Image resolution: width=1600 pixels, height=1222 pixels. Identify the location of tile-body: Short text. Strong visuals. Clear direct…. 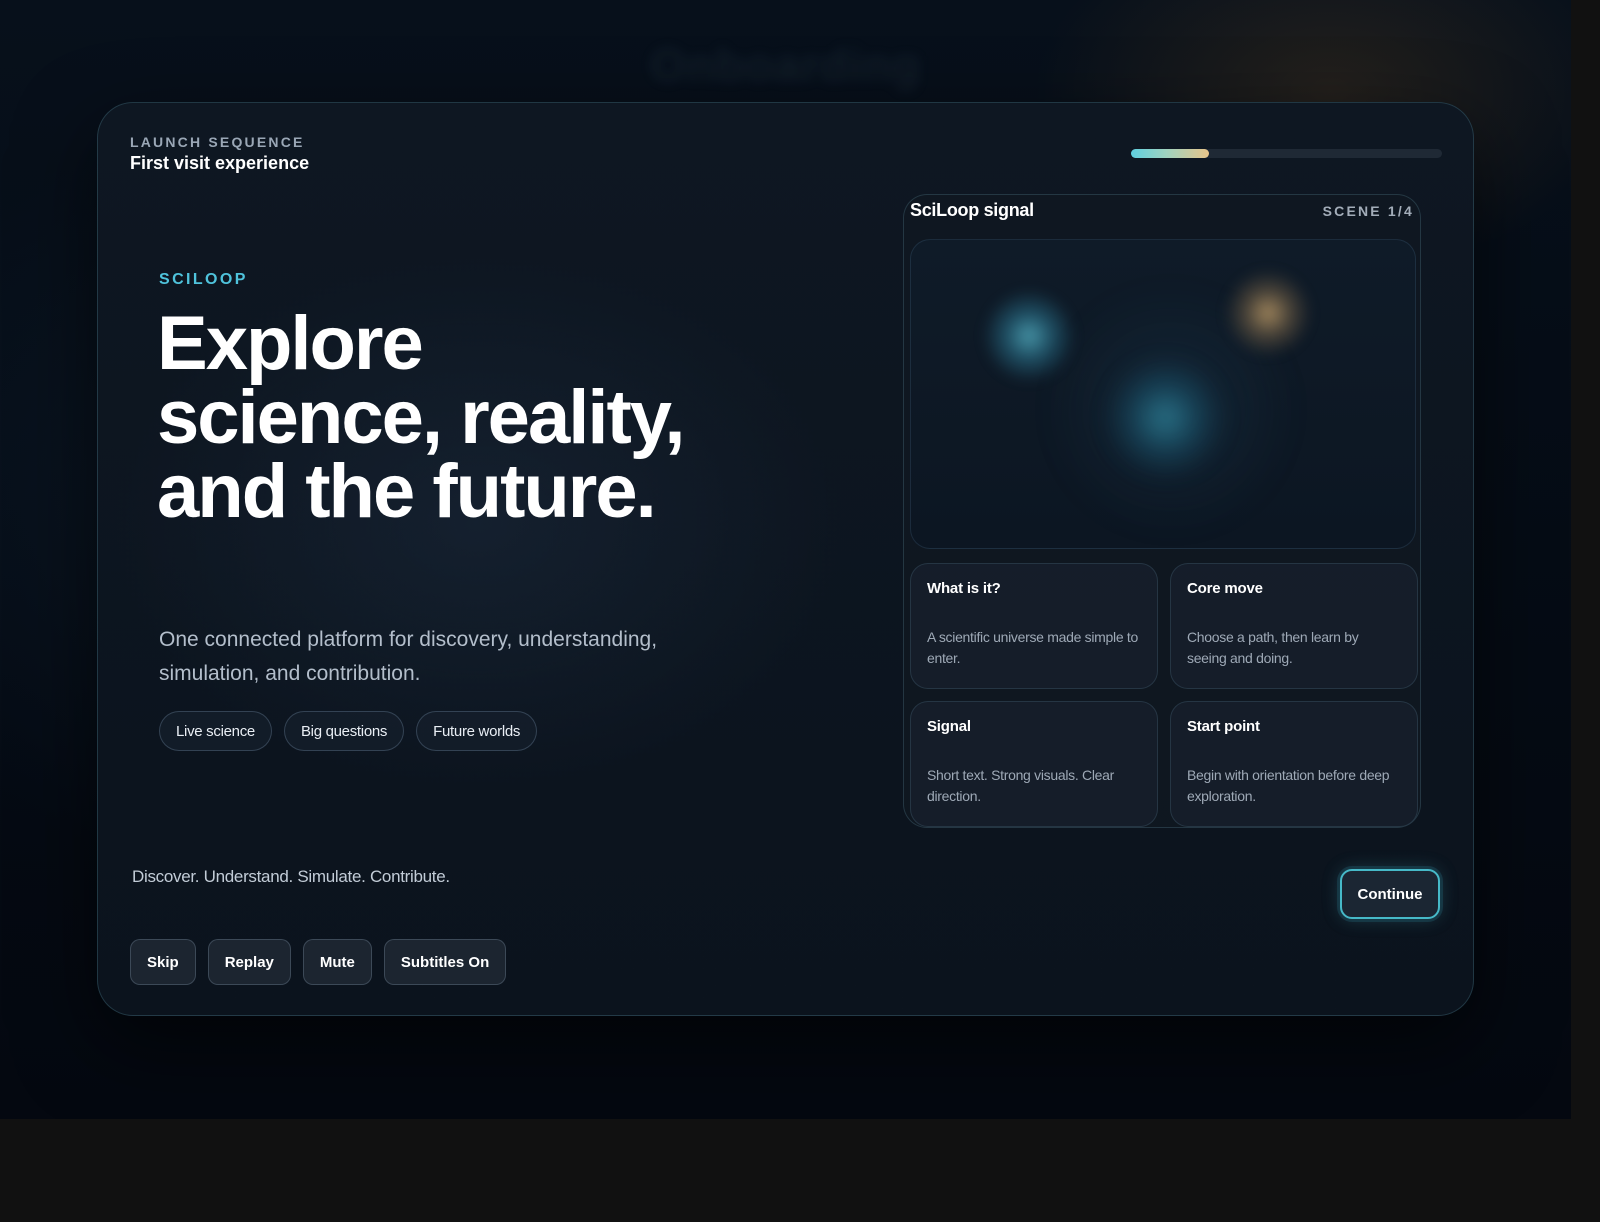
(1020, 785).